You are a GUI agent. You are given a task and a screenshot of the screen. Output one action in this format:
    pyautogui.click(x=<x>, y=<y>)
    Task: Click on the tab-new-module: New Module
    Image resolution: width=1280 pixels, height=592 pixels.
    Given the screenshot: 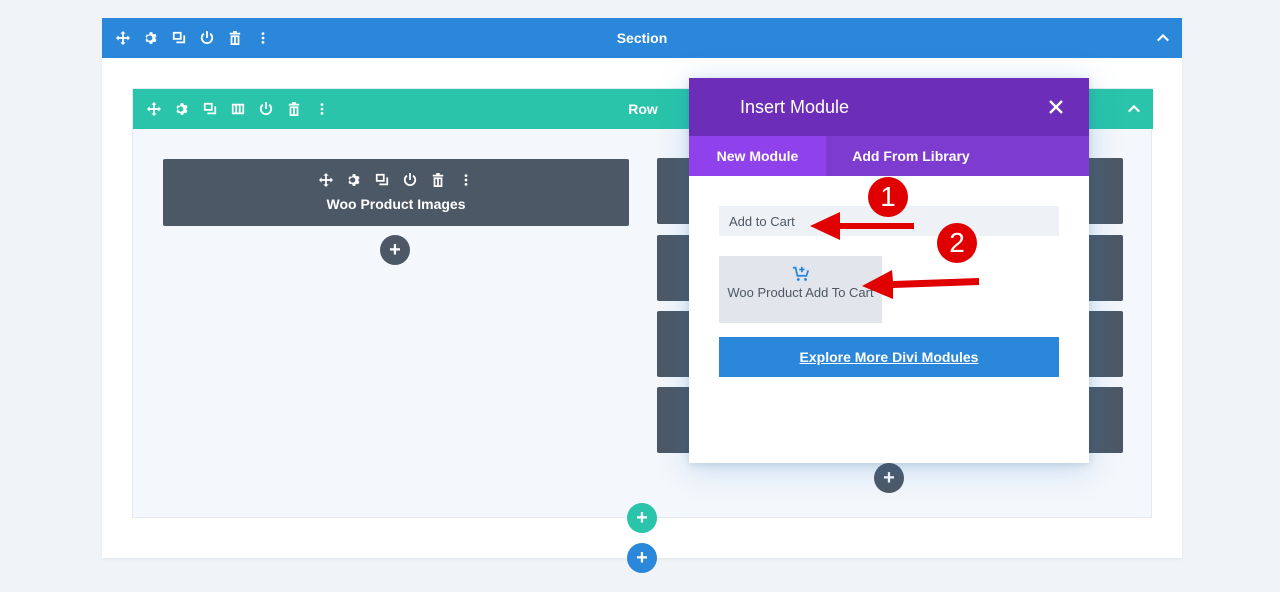 What is the action you would take?
    pyautogui.click(x=757, y=156)
    